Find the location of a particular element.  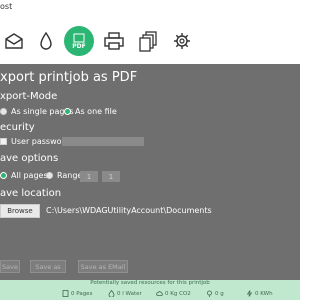

stat-energy-value: 0 KWh is located at coordinates (264, 293).